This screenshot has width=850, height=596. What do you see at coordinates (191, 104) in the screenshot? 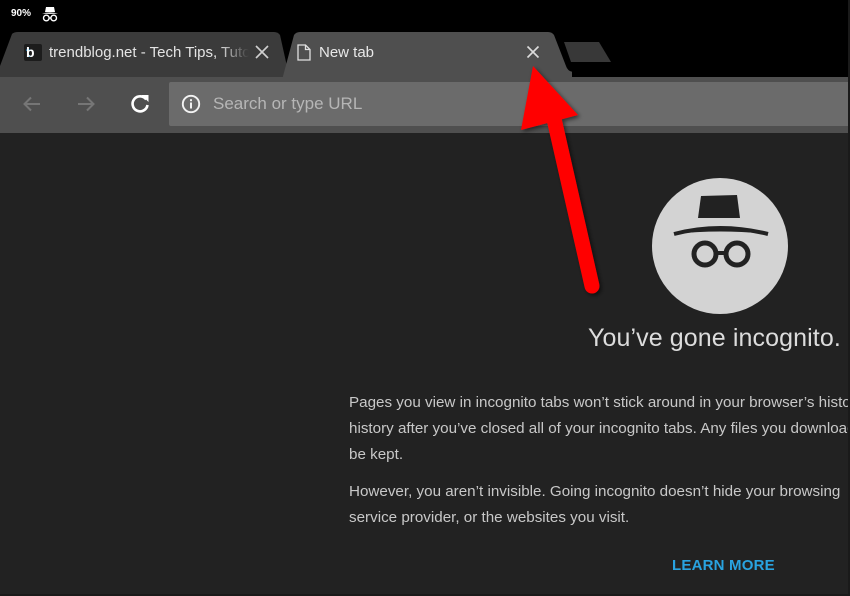
I see `info-icon` at bounding box center [191, 104].